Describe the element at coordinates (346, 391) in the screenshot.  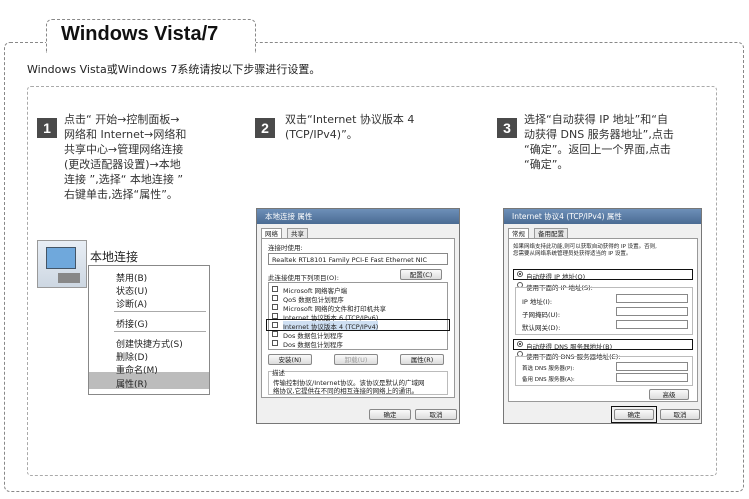
I see `description-line: 络协议,它提供在不同的相互连接的网络上的通讯。` at that location.